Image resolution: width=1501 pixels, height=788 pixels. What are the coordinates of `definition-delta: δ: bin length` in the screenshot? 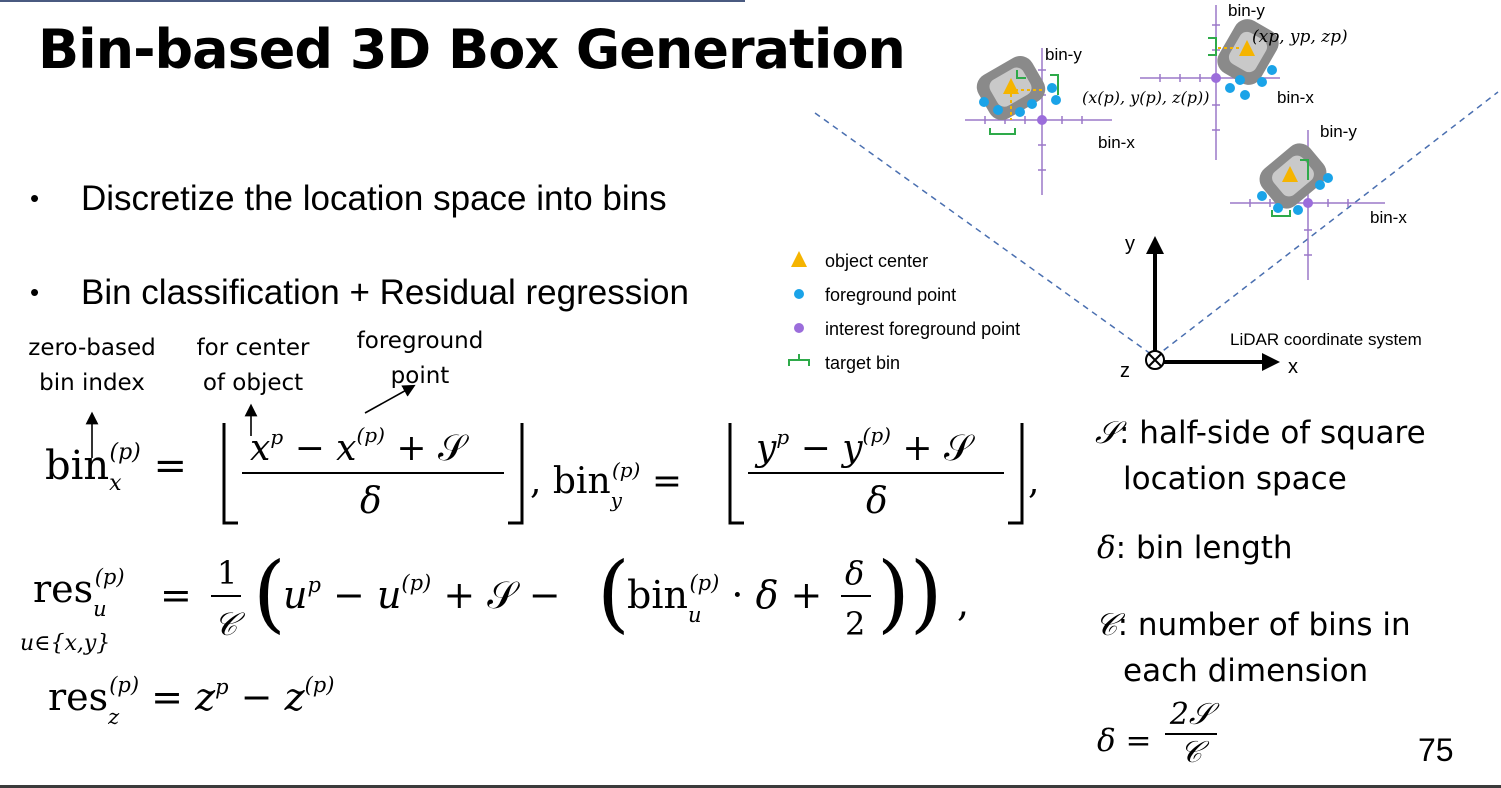 It's located at (1195, 548).